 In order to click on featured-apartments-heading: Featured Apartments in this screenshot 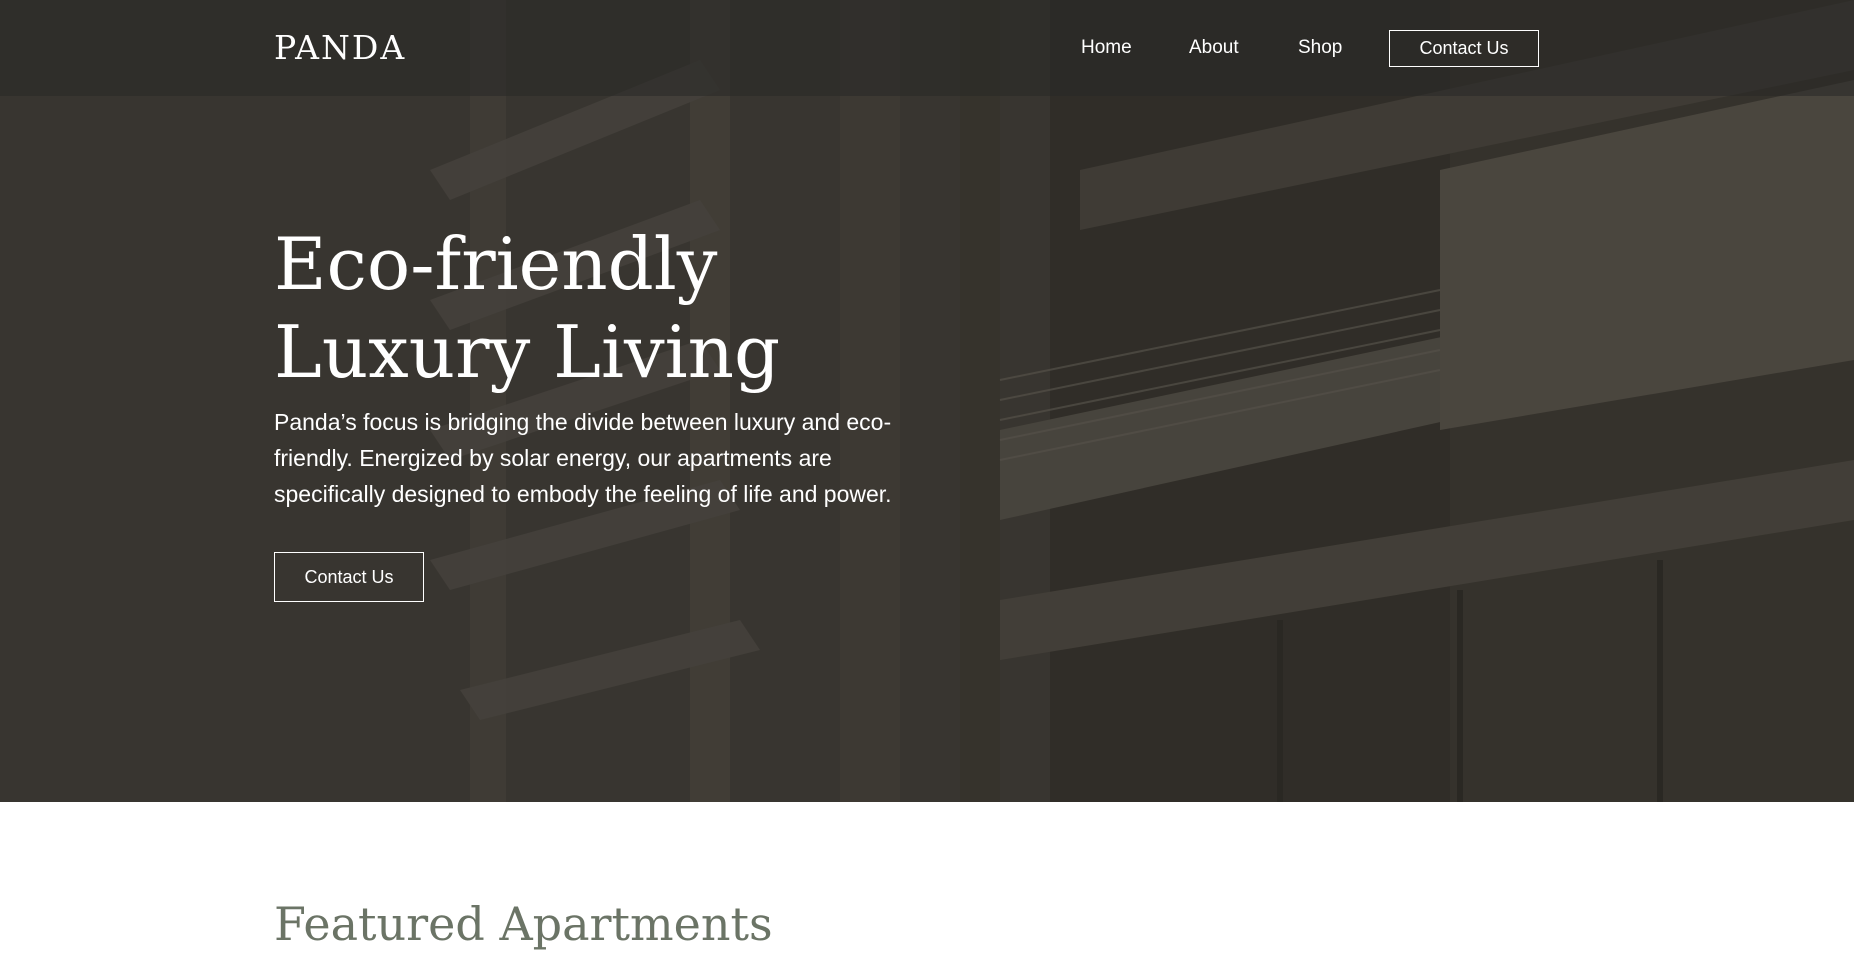, I will do `click(523, 924)`.